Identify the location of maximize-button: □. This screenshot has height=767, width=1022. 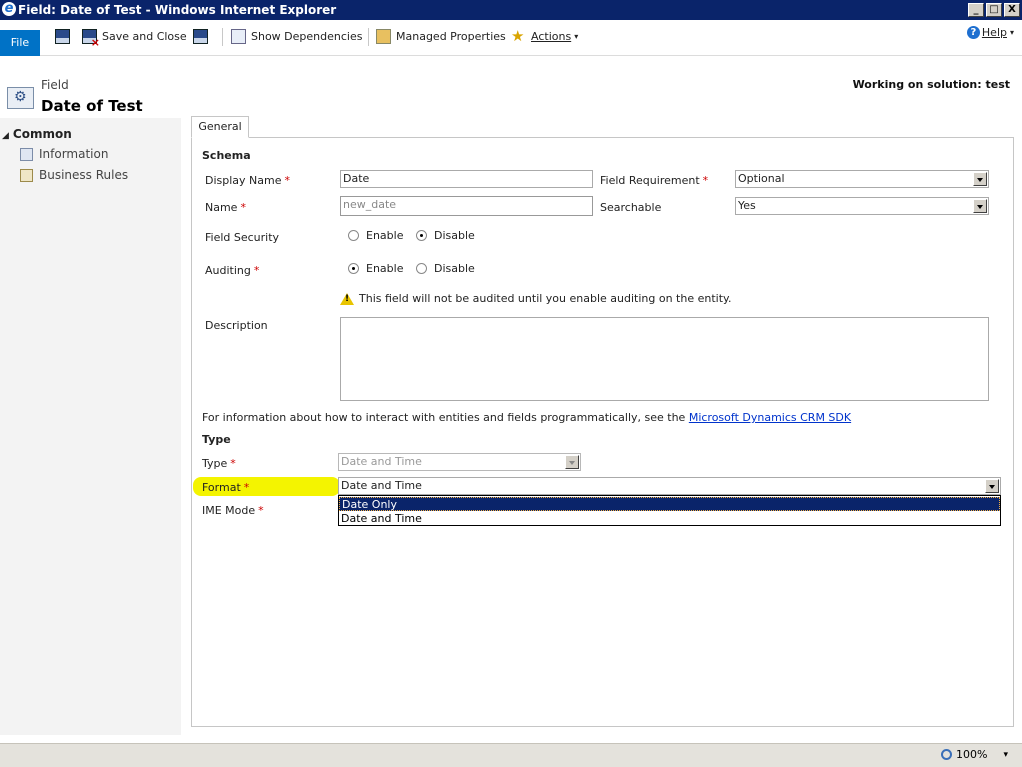
(994, 10).